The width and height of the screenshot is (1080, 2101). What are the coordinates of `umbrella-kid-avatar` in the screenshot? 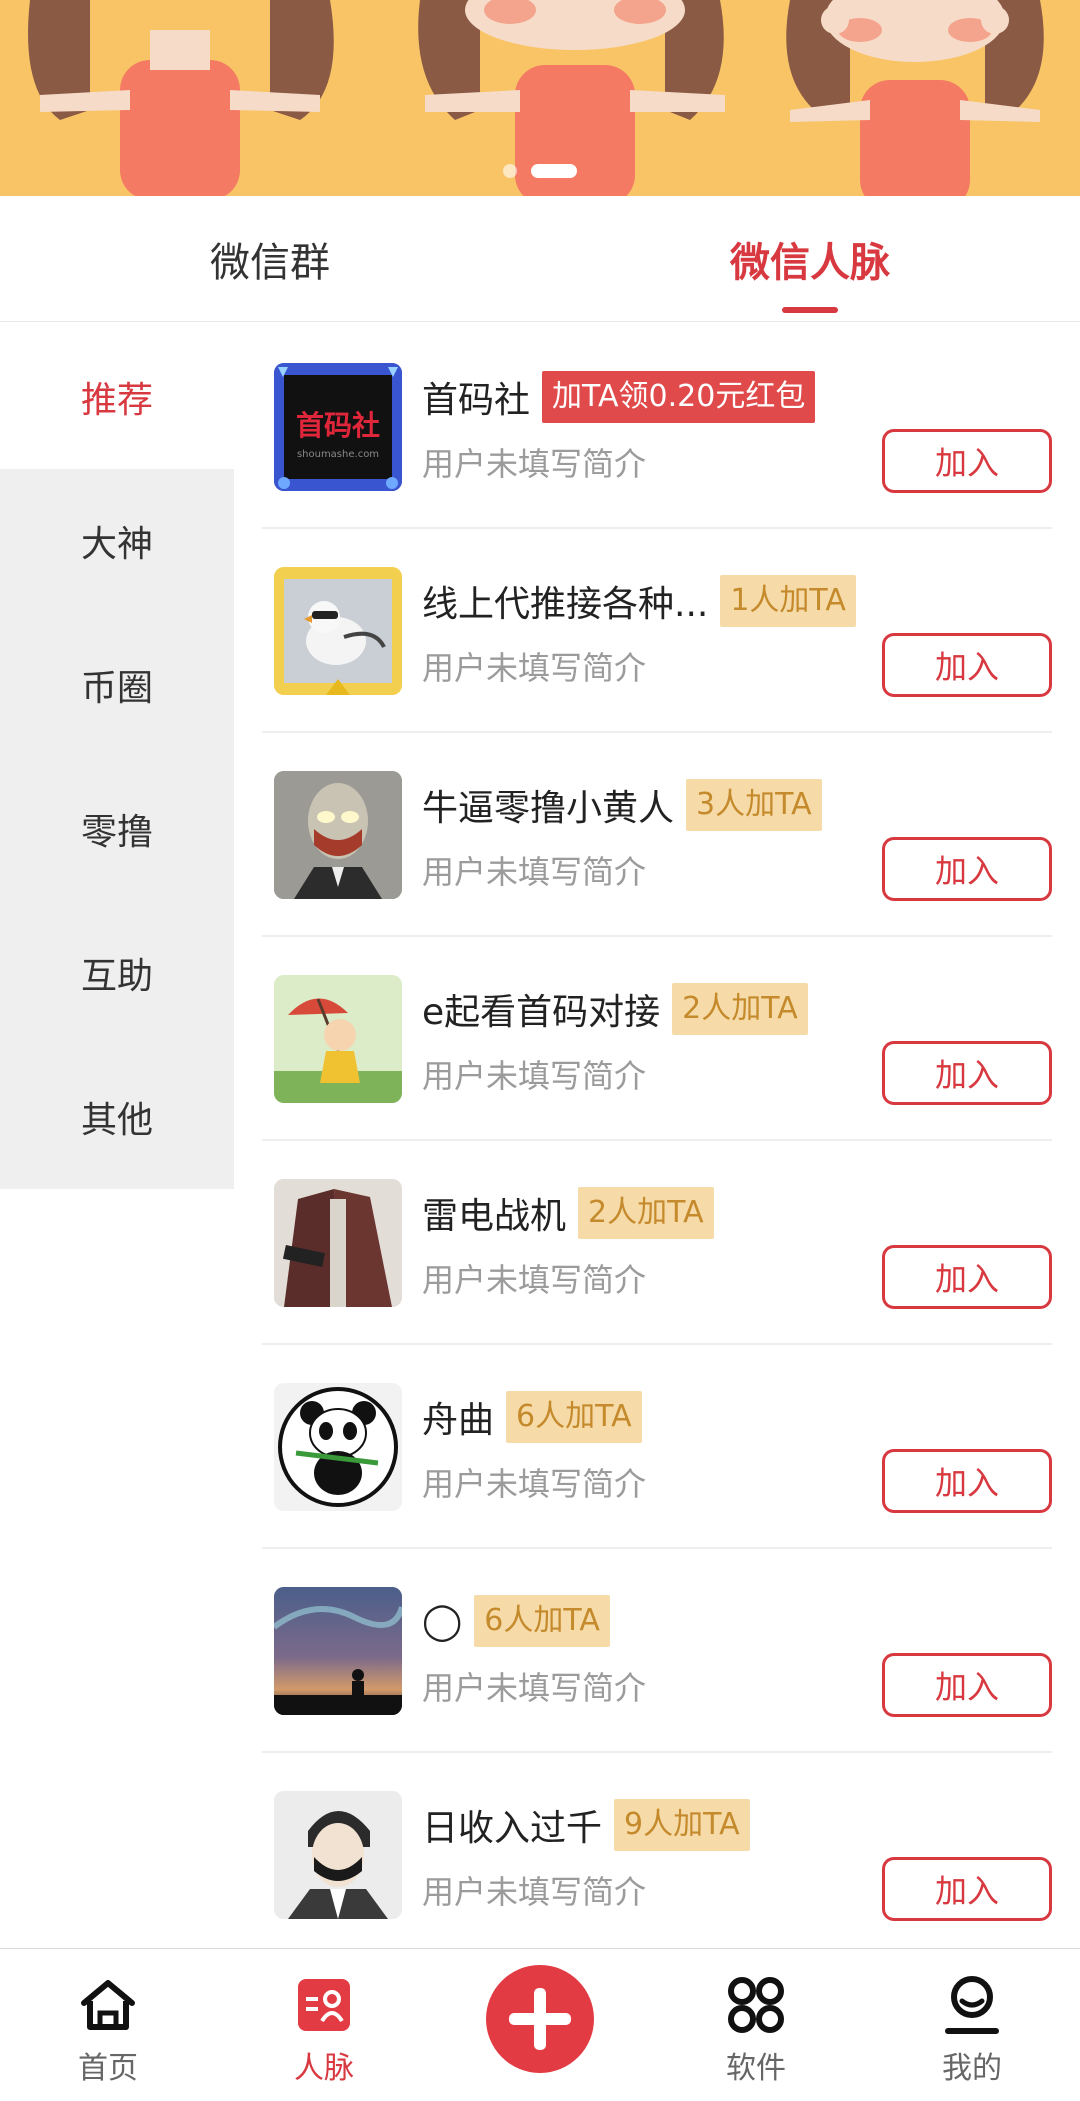 It's located at (338, 1039).